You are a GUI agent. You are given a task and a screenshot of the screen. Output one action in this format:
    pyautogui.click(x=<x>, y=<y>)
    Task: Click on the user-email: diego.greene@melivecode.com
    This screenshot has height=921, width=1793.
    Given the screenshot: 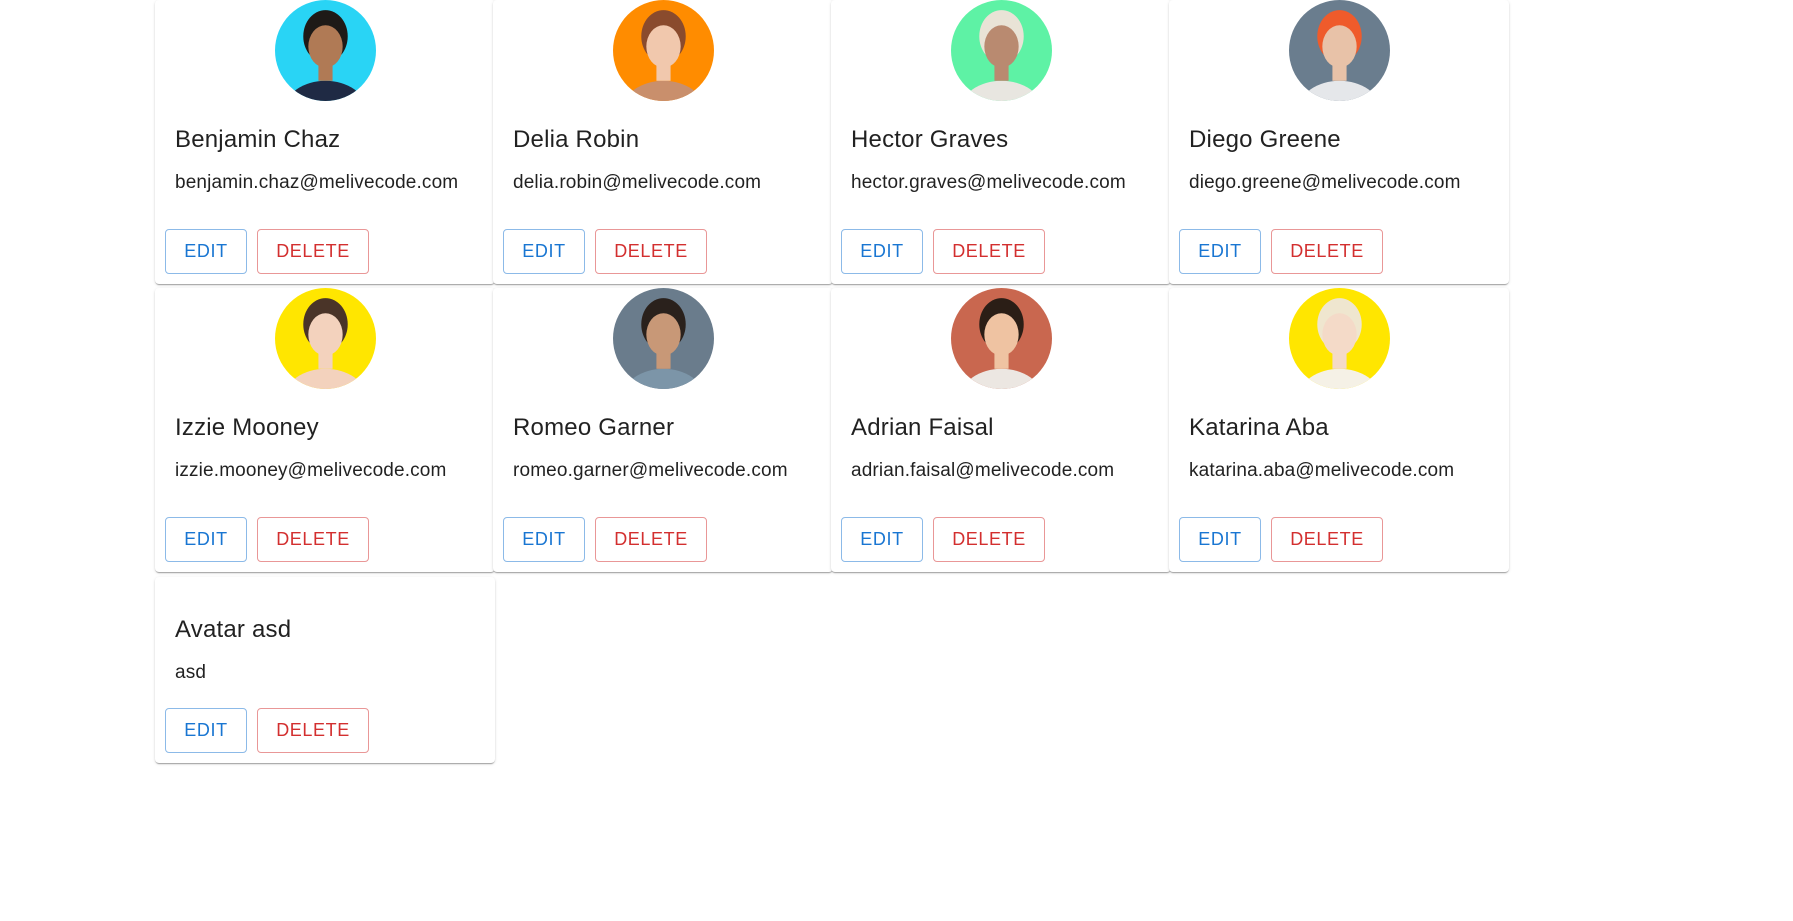 What is the action you would take?
    pyautogui.click(x=1325, y=182)
    